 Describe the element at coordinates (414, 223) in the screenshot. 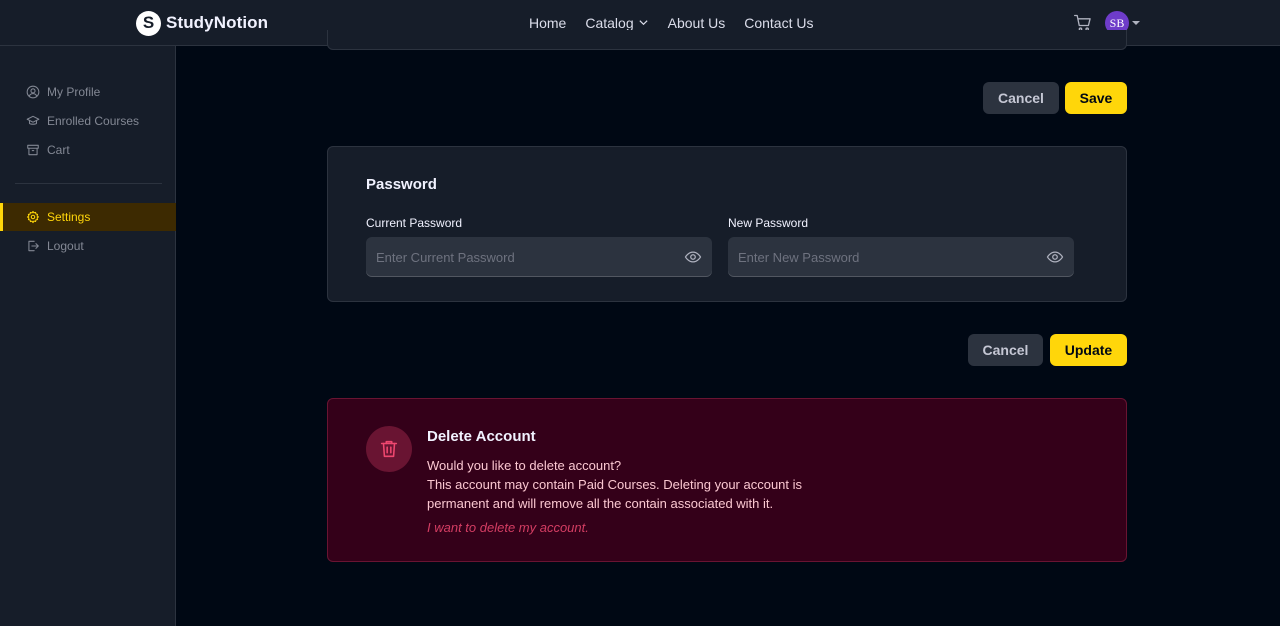

I see `current-password-label: Current Password` at that location.